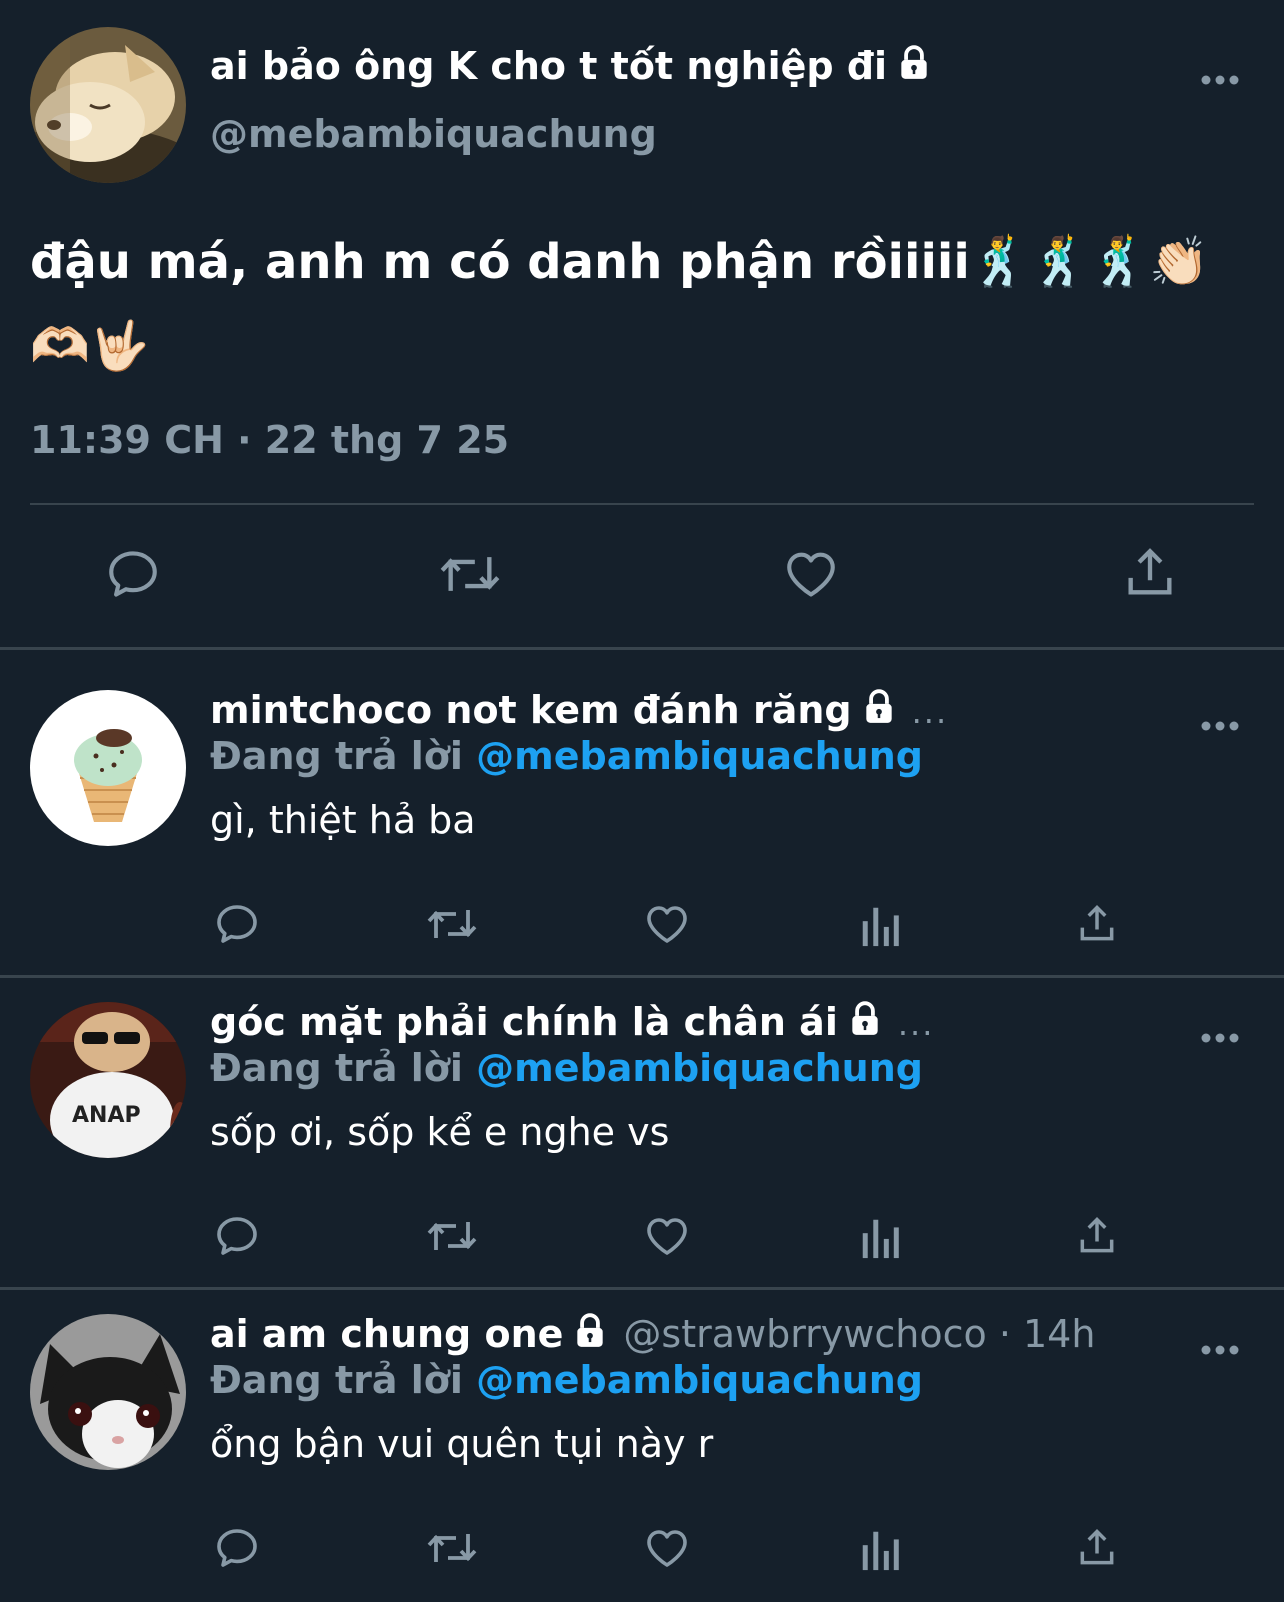 This screenshot has height=1602, width=1284. What do you see at coordinates (1089, 262) in the screenshot?
I see `tweet-emoji-line: 🕺🕺🕺👏🏻` at bounding box center [1089, 262].